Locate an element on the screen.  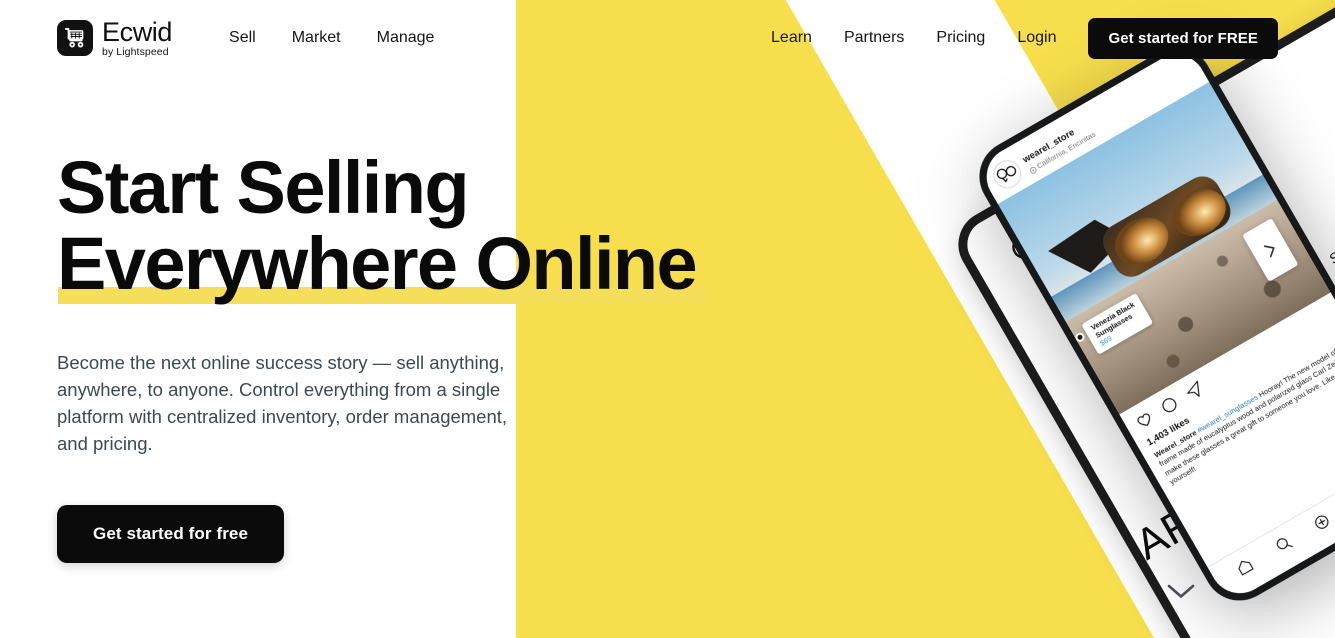
add-post-icon is located at coordinates (1323, 524).